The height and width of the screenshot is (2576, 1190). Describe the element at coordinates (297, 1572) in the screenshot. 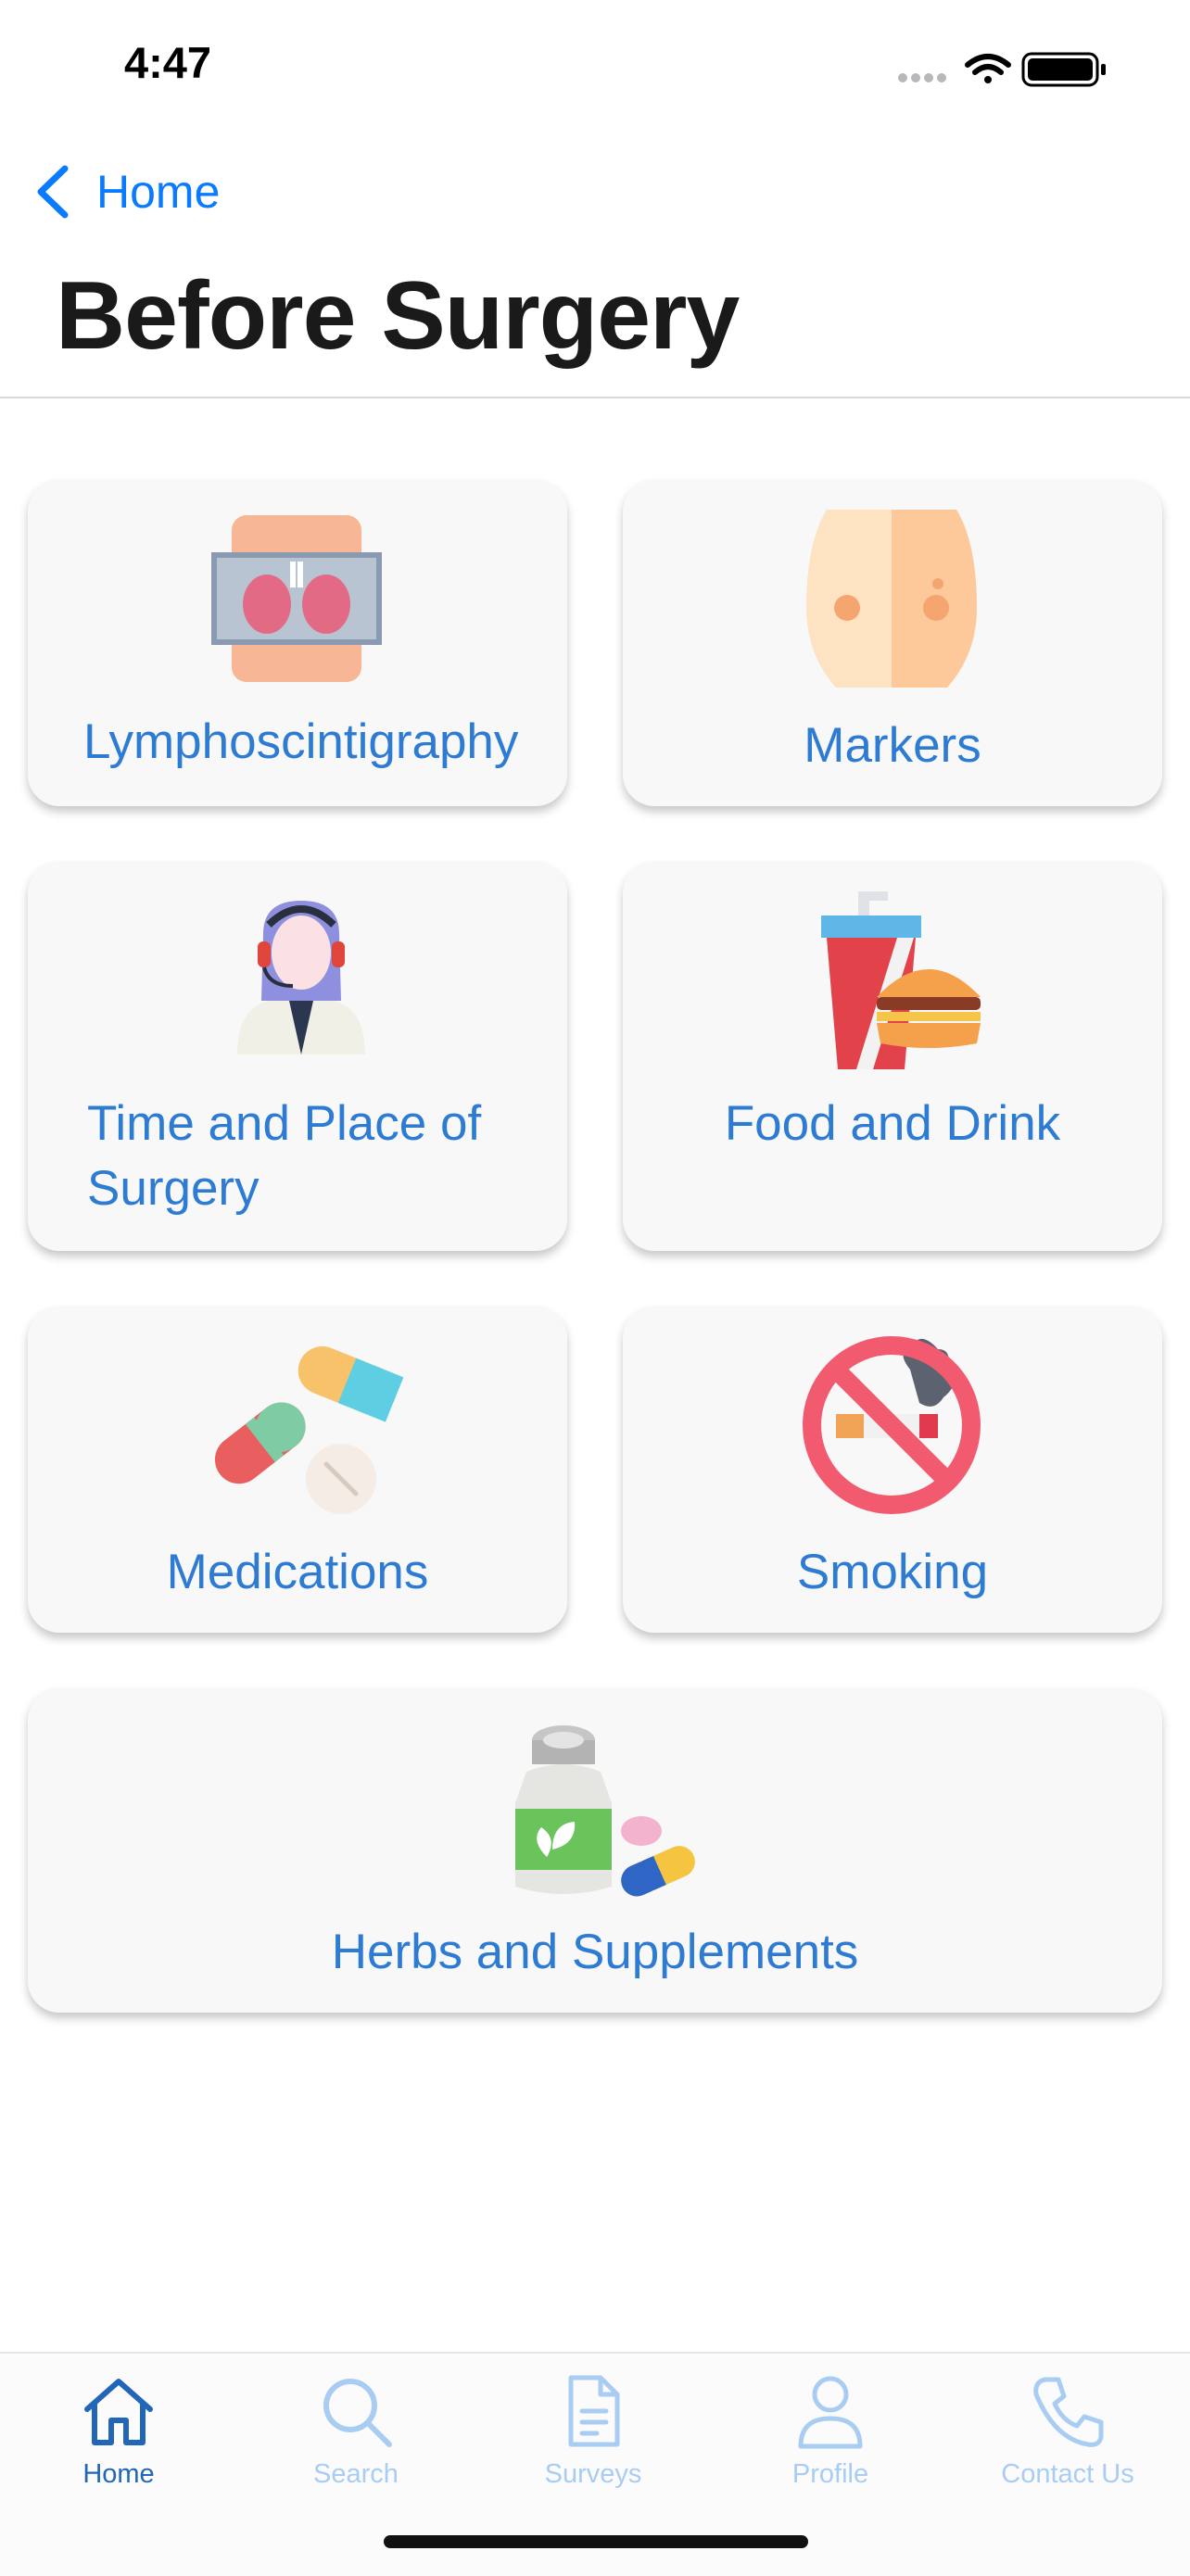

I see `card-label: Medications` at that location.